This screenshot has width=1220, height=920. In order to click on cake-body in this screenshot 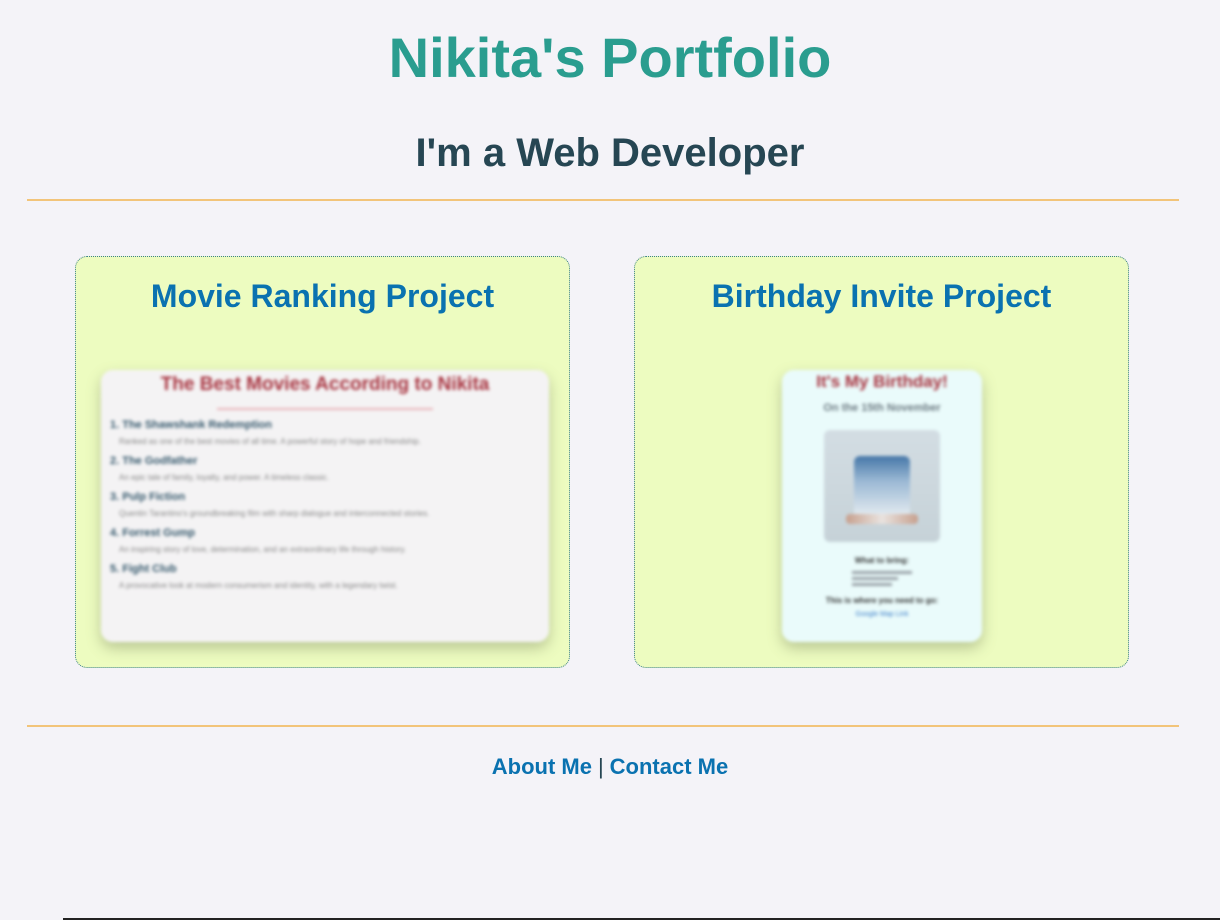, I will do `click(882, 487)`.